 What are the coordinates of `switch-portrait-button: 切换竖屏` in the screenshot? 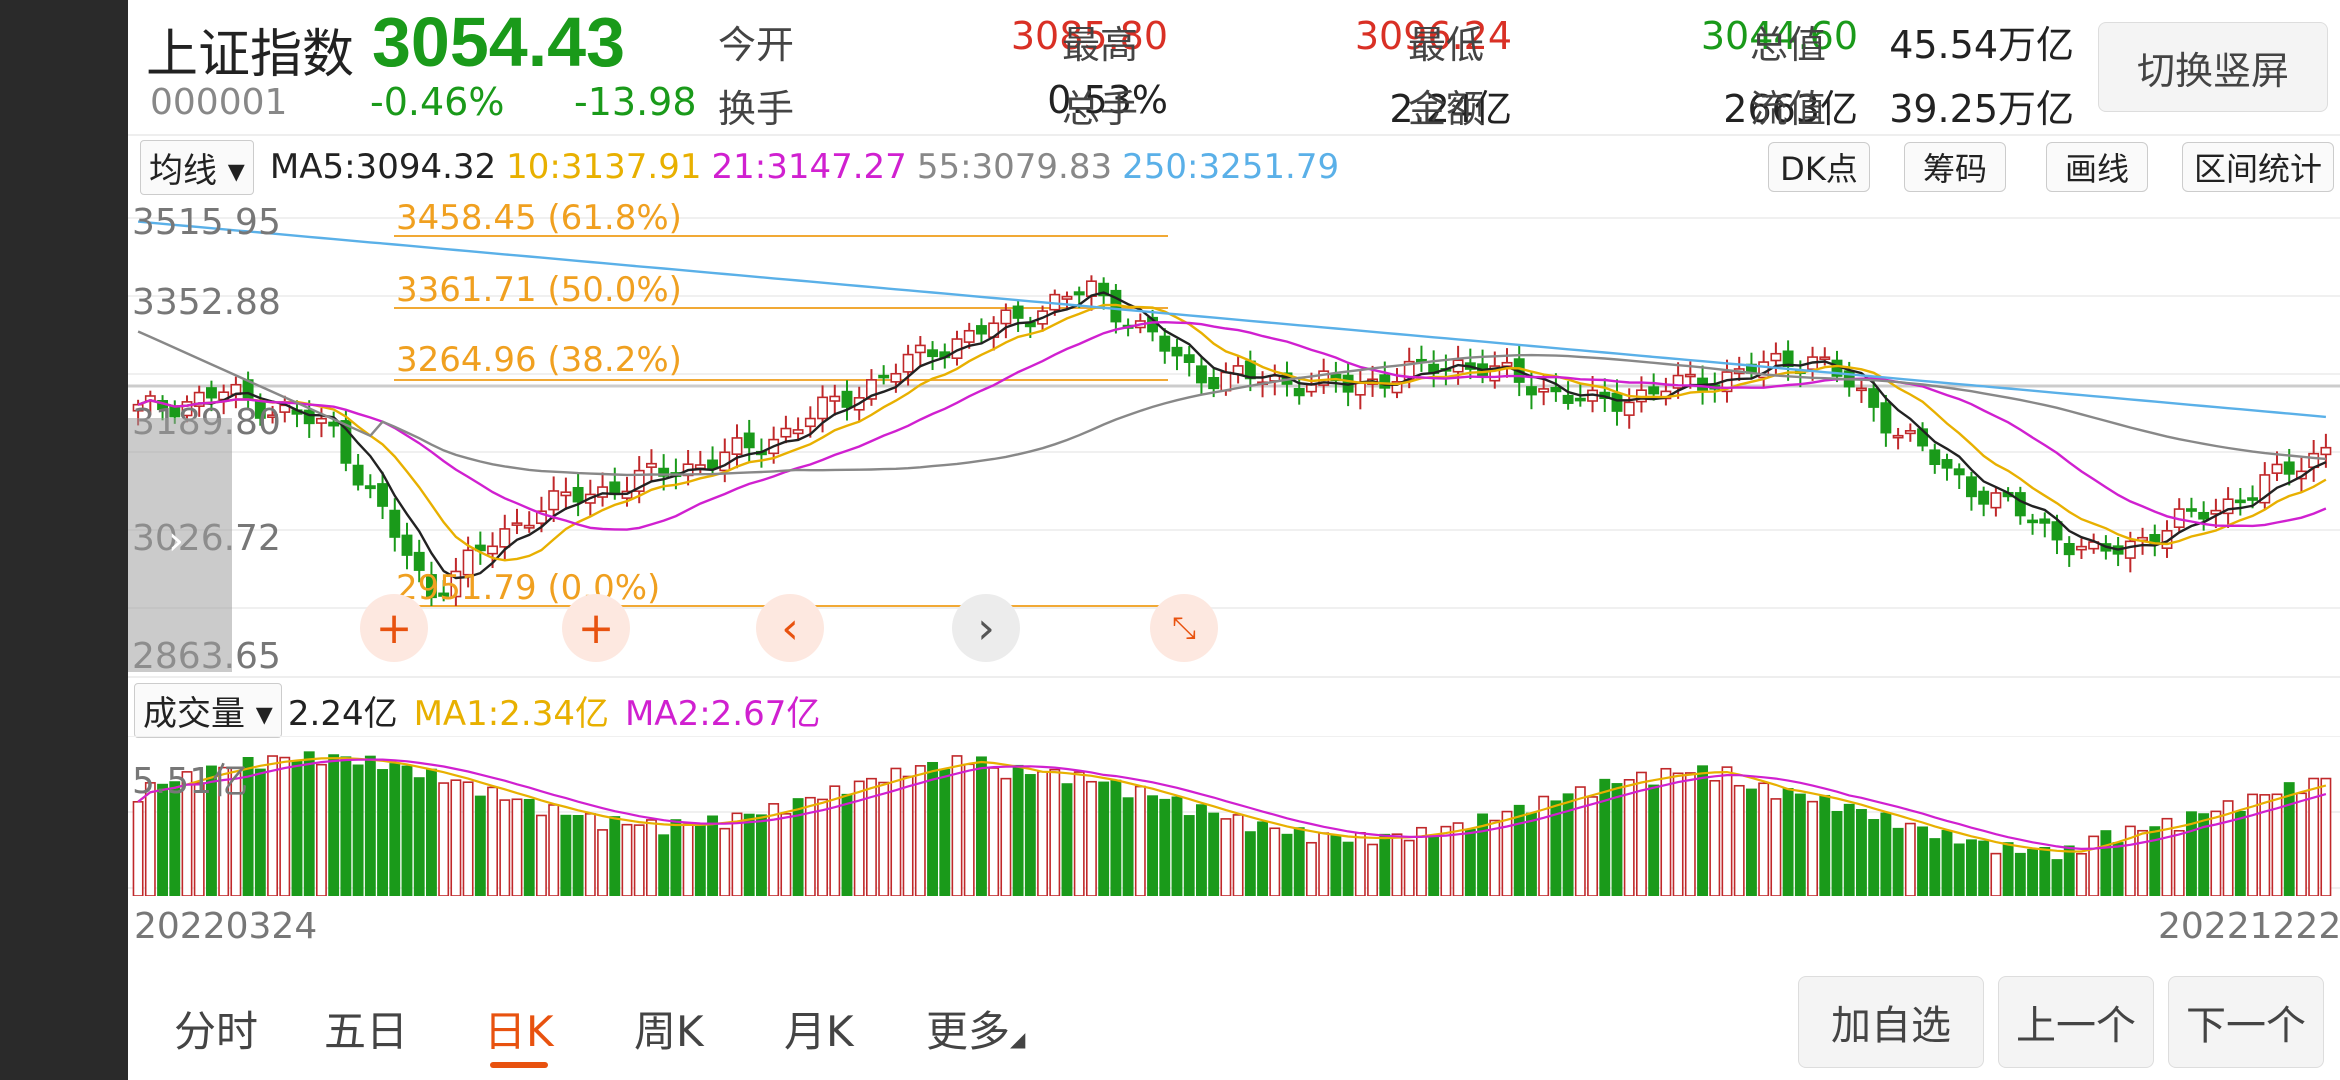 It's located at (2213, 67).